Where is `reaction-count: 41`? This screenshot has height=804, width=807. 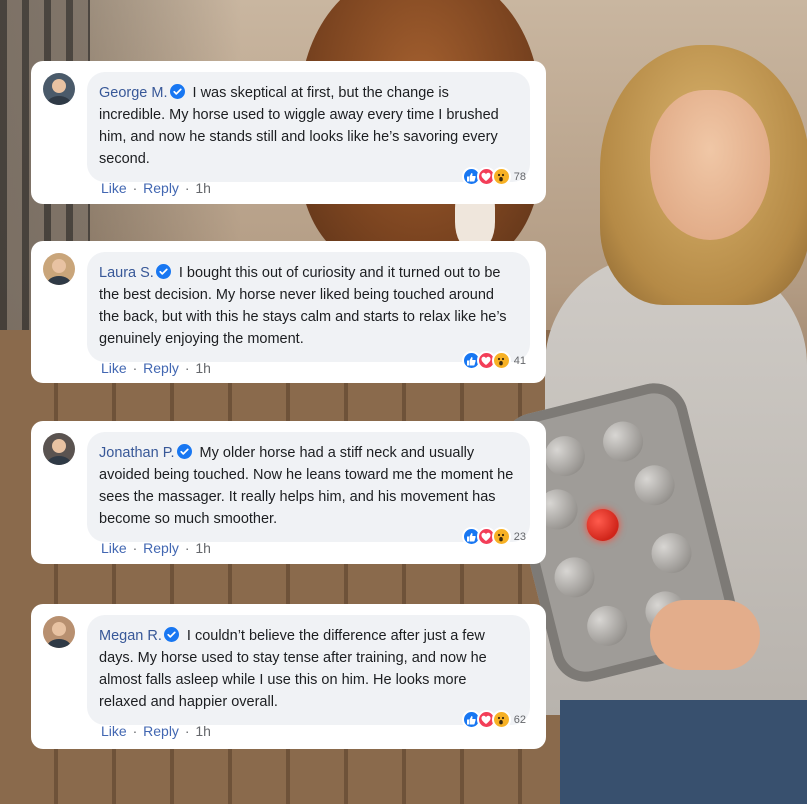
reaction-count: 41 is located at coordinates (519, 360).